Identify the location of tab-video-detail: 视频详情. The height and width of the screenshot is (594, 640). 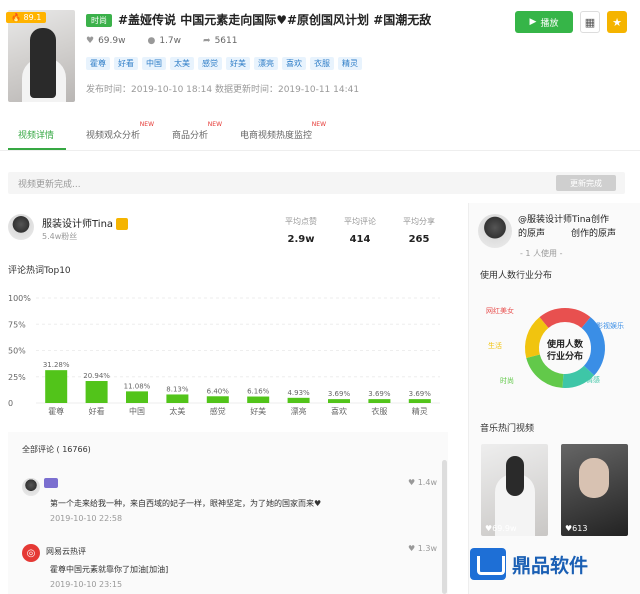
(36, 134).